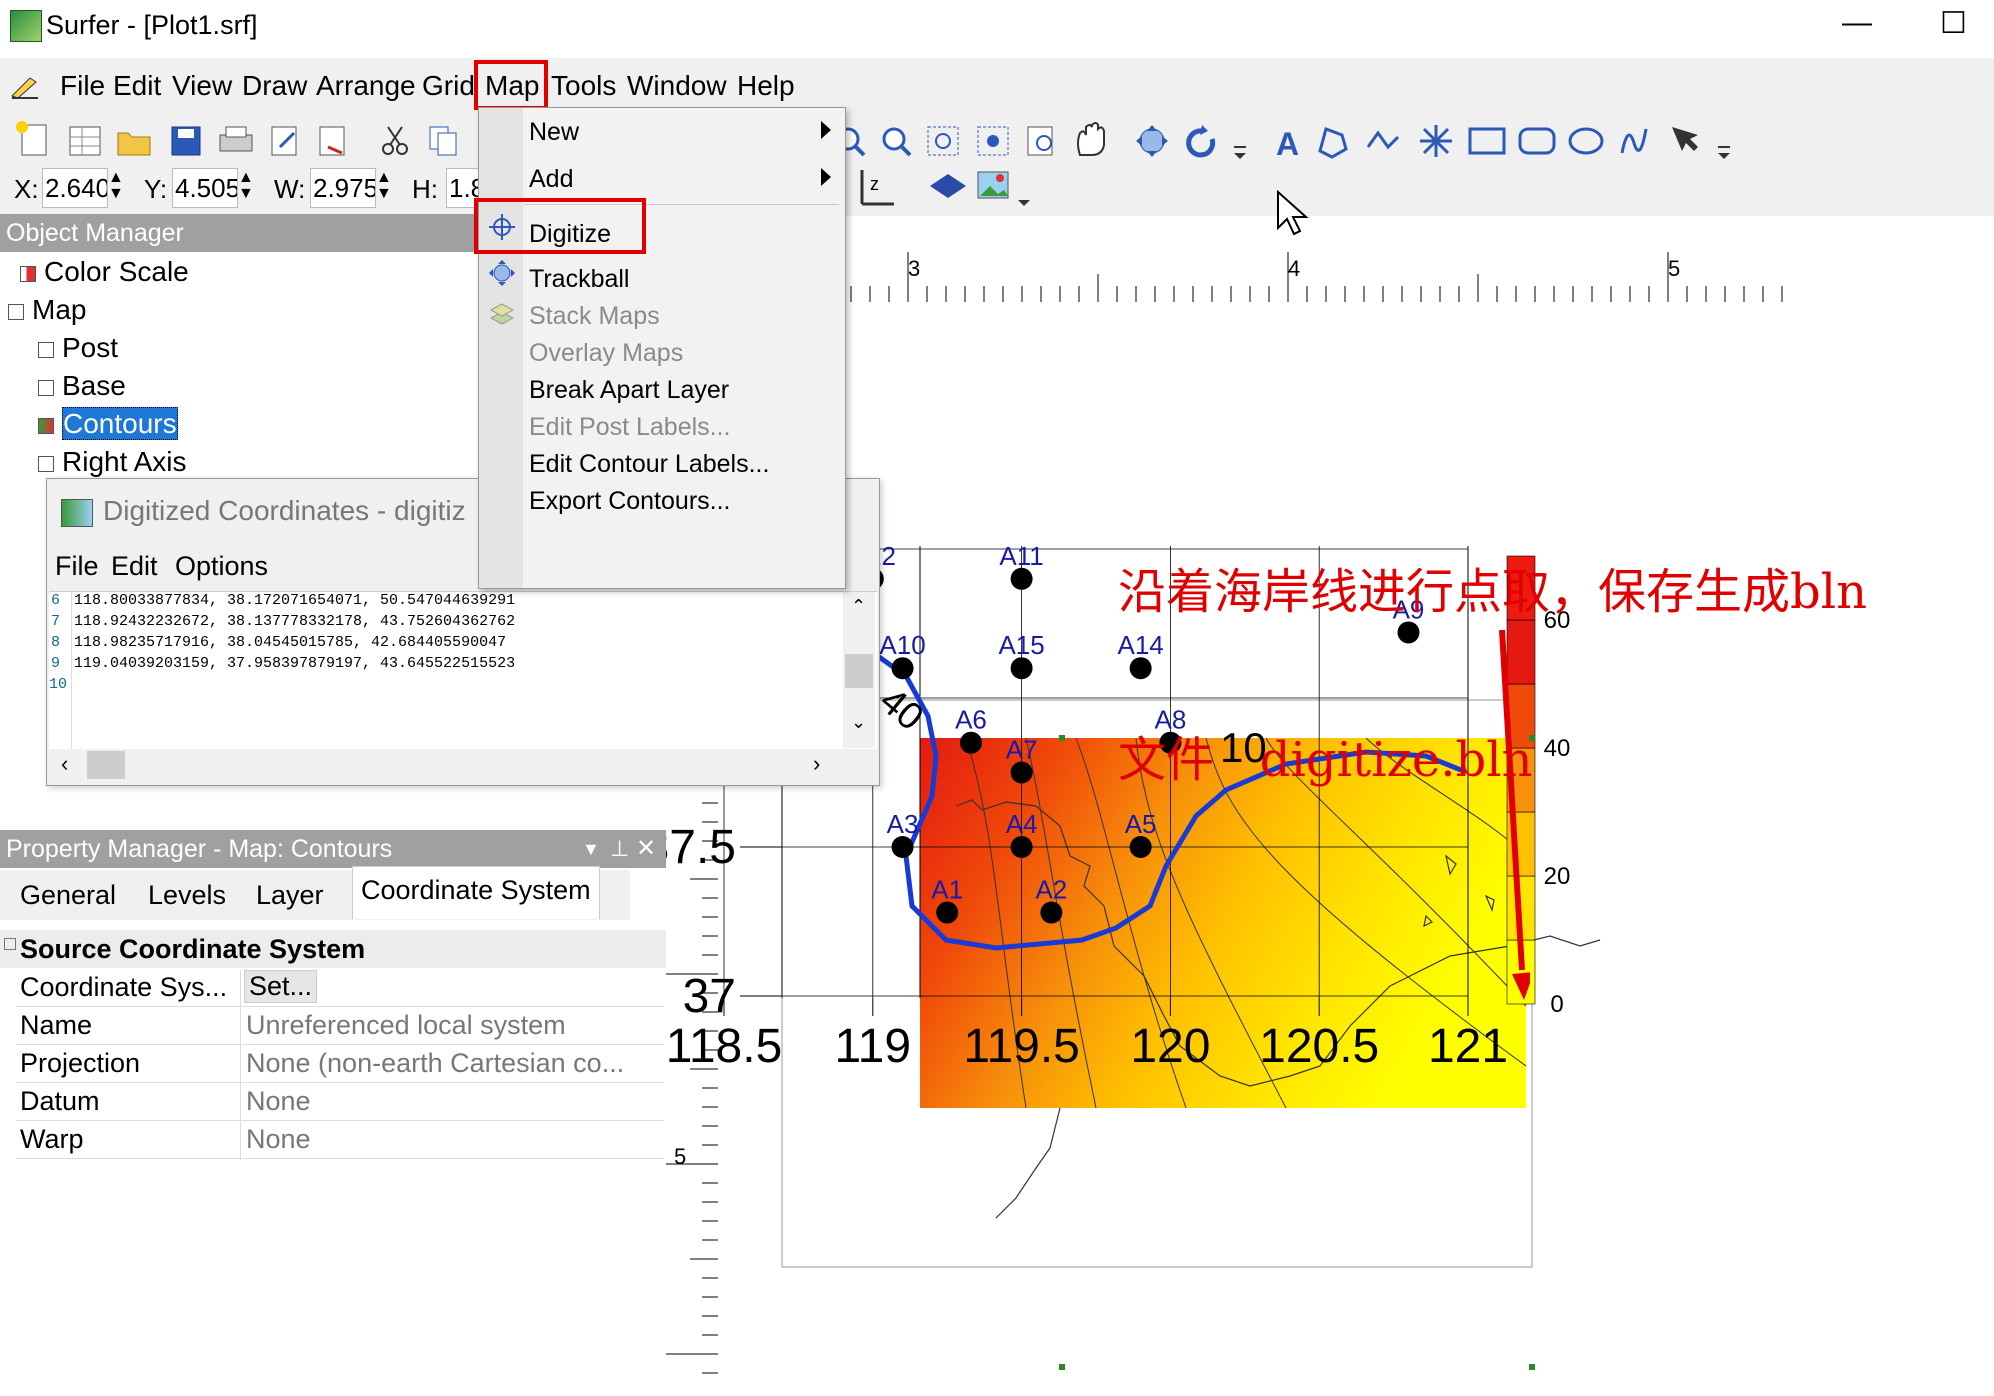  I want to click on layer-icon, so click(948, 186).